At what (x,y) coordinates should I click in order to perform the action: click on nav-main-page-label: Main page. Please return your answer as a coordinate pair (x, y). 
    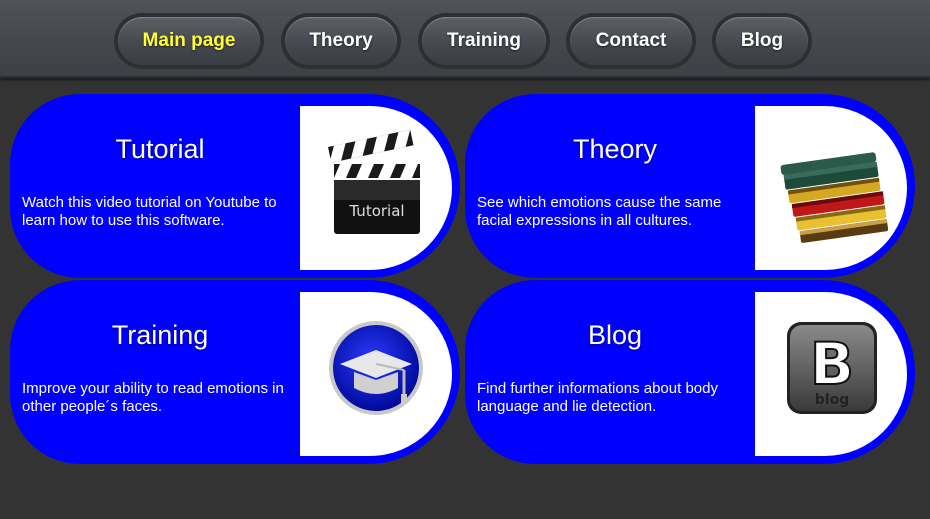
    Looking at the image, I should click on (189, 40).